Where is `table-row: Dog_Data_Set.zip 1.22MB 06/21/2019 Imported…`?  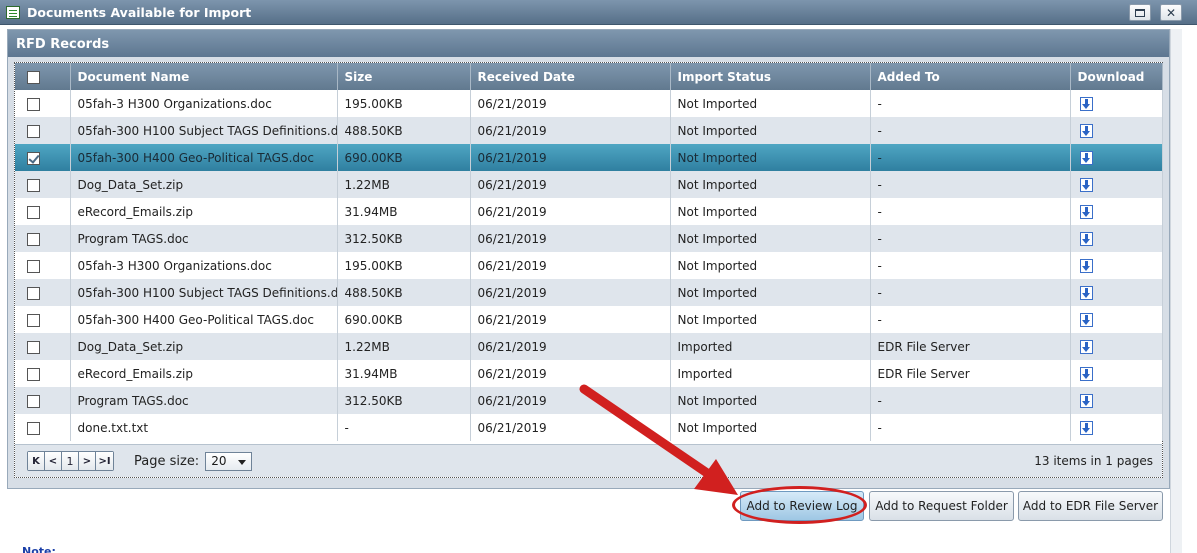
table-row: Dog_Data_Set.zip 1.22MB 06/21/2019 Imported… is located at coordinates (589, 346).